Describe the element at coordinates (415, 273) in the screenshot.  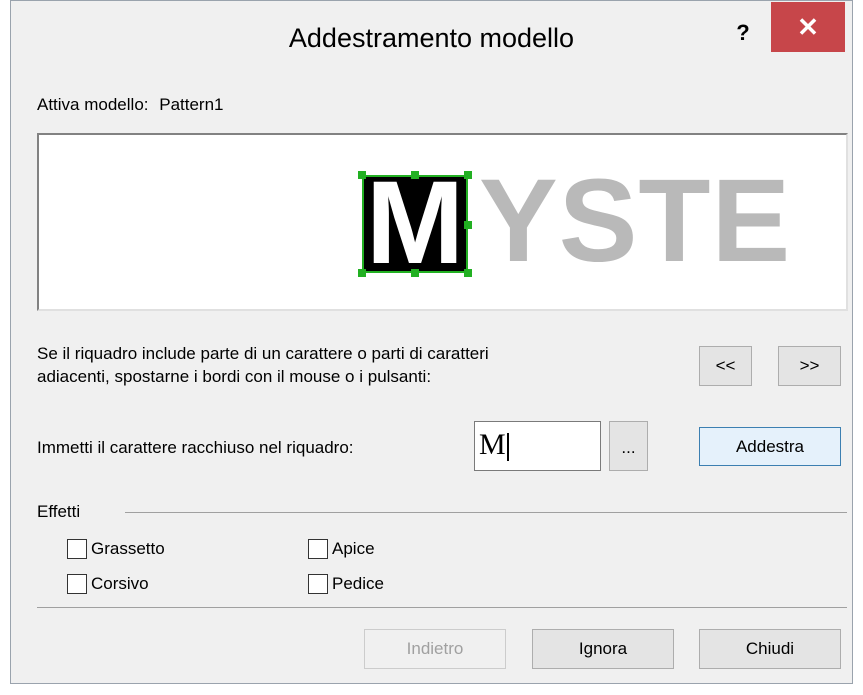
I see `resize-handle-bottom` at that location.